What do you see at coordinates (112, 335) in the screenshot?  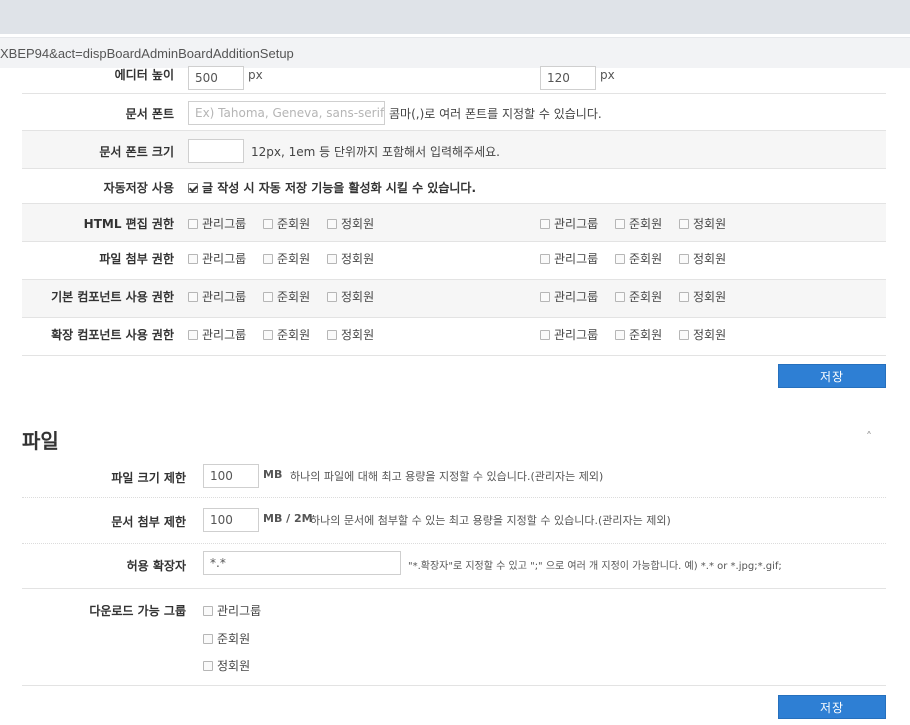 I see `permission-label: 확장 컴포넌트 사용 권한` at bounding box center [112, 335].